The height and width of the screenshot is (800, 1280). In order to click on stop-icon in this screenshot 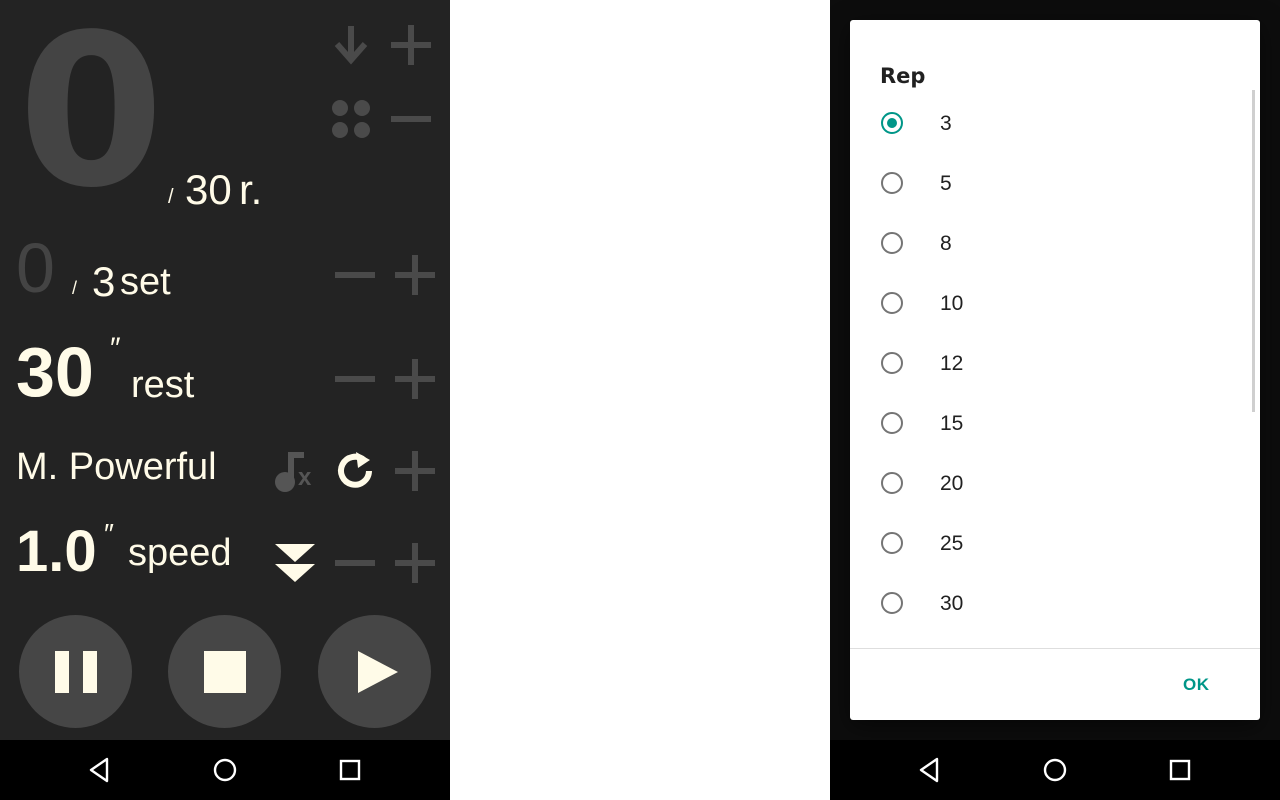, I will do `click(225, 674)`.